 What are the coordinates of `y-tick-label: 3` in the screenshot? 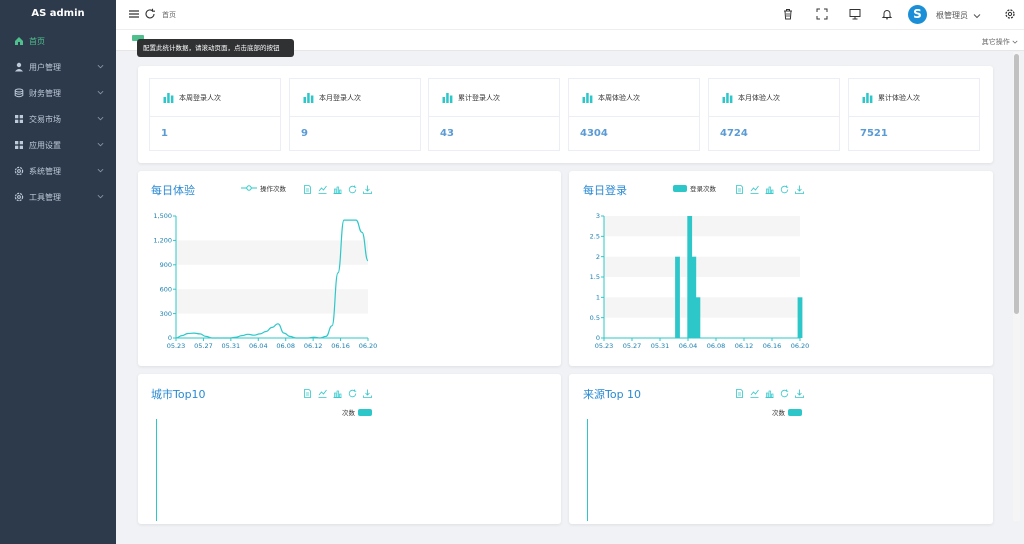 It's located at (598, 216).